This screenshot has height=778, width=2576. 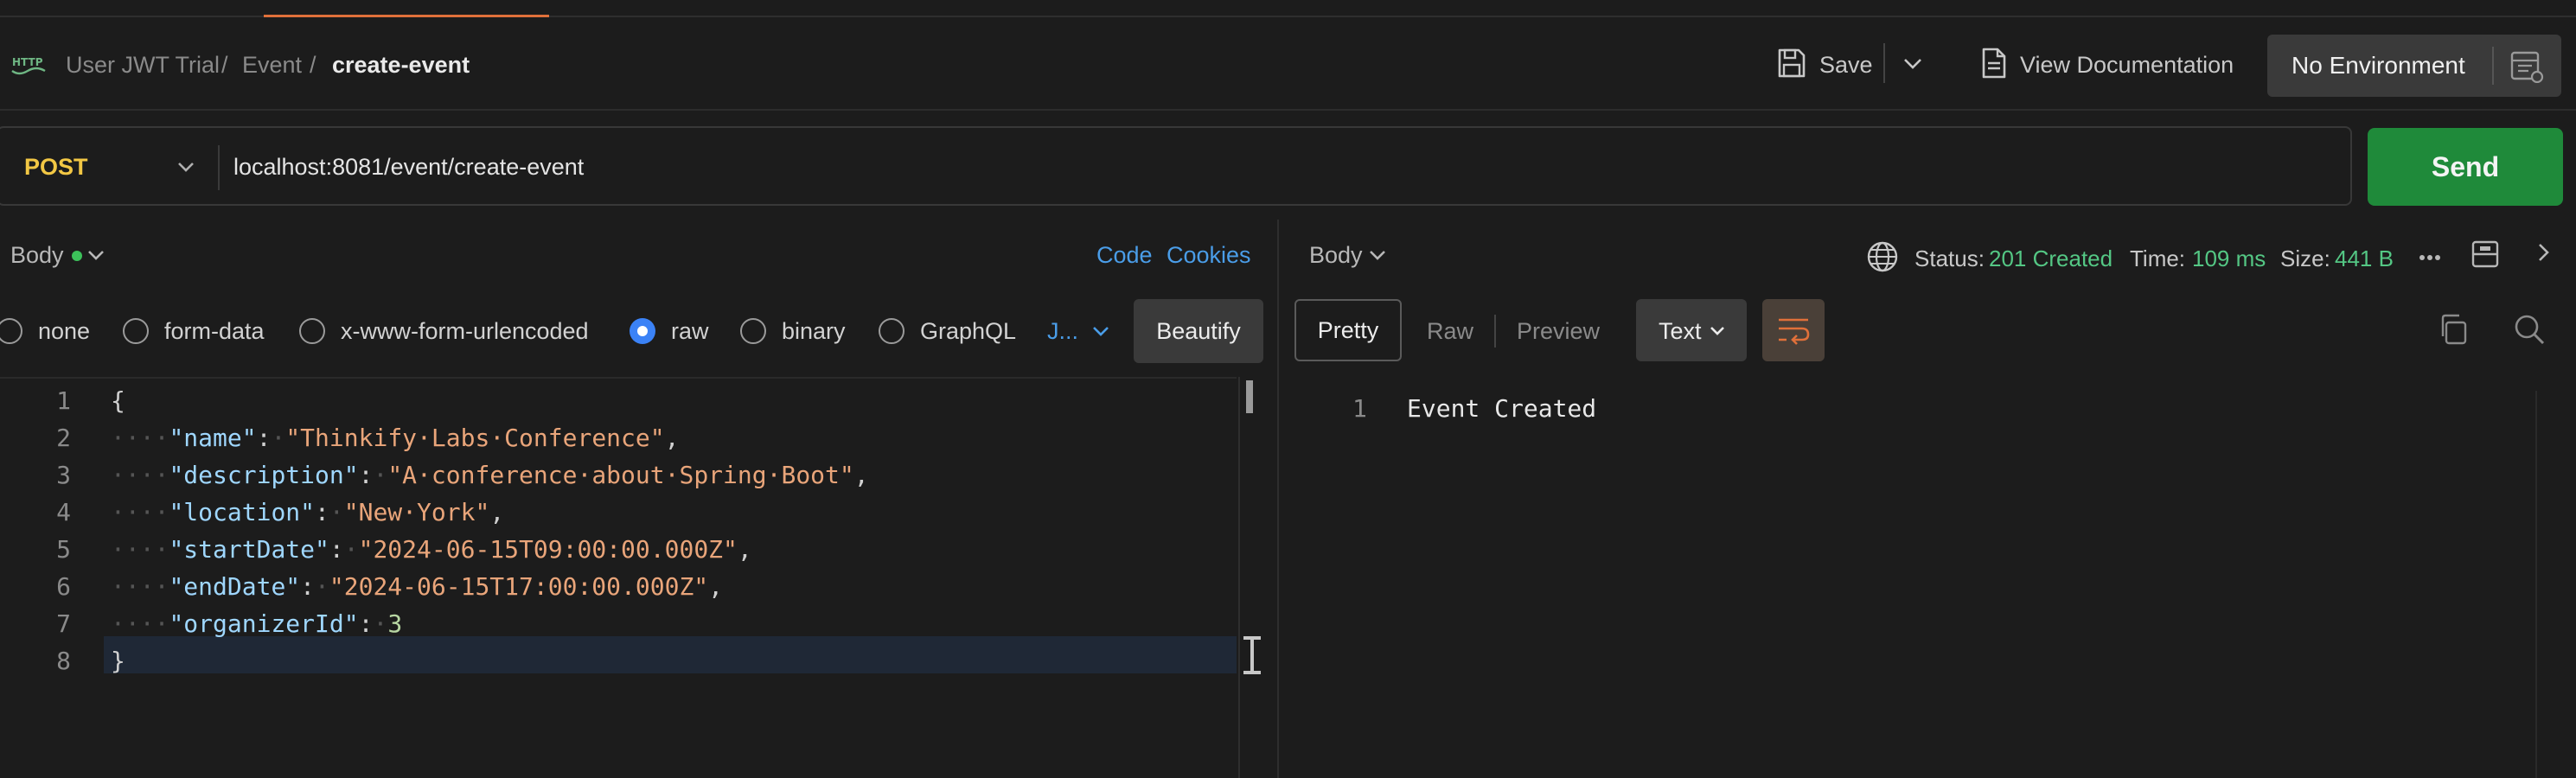 I want to click on view-pretty-tab: Pretty, so click(x=1348, y=330).